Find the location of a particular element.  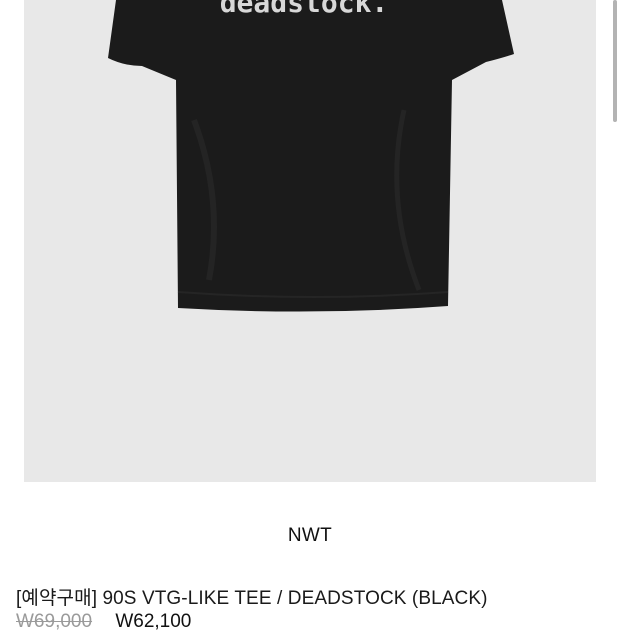

sale-price: W62,100 is located at coordinates (153, 621).